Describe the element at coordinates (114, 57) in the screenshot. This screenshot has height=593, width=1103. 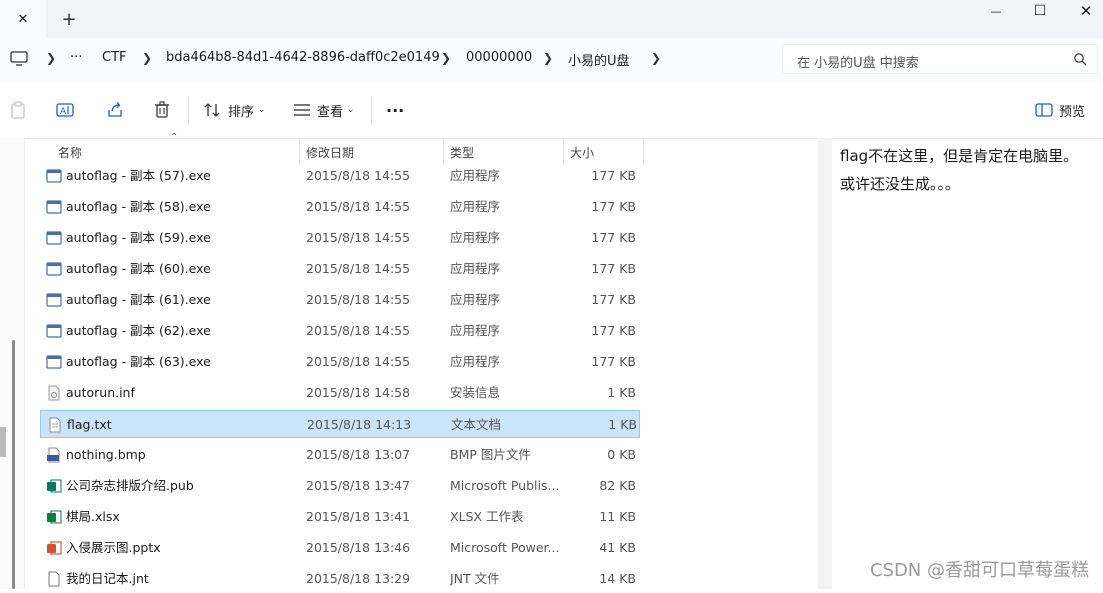
I see `breadcrumb-ctf: CTF` at that location.